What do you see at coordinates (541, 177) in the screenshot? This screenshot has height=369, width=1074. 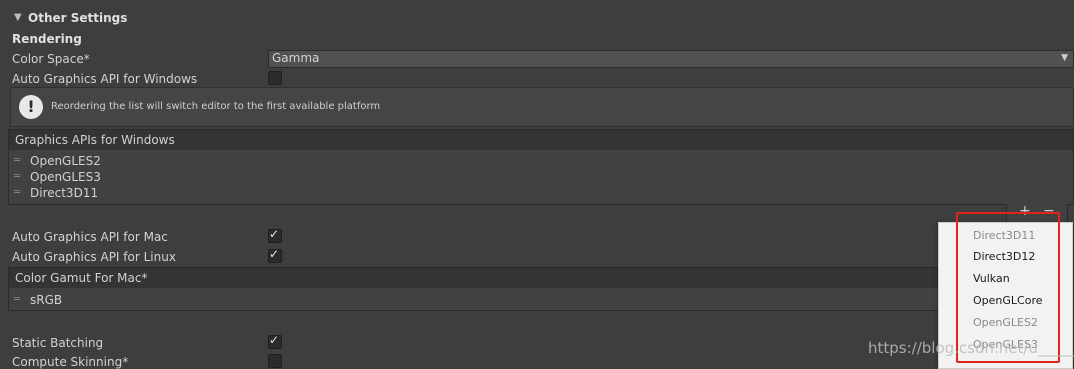 I see `windows-api-list` at bounding box center [541, 177].